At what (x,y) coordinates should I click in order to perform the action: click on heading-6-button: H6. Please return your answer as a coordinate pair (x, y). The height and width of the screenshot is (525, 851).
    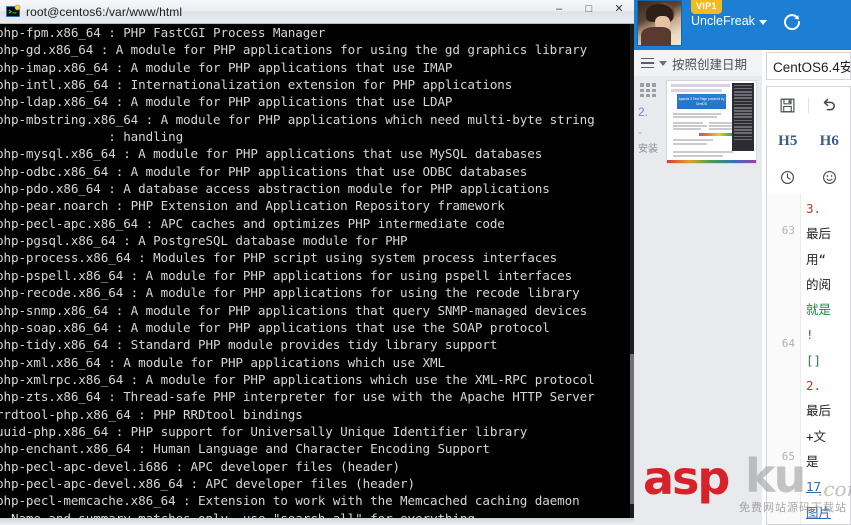
    Looking at the image, I should click on (830, 141).